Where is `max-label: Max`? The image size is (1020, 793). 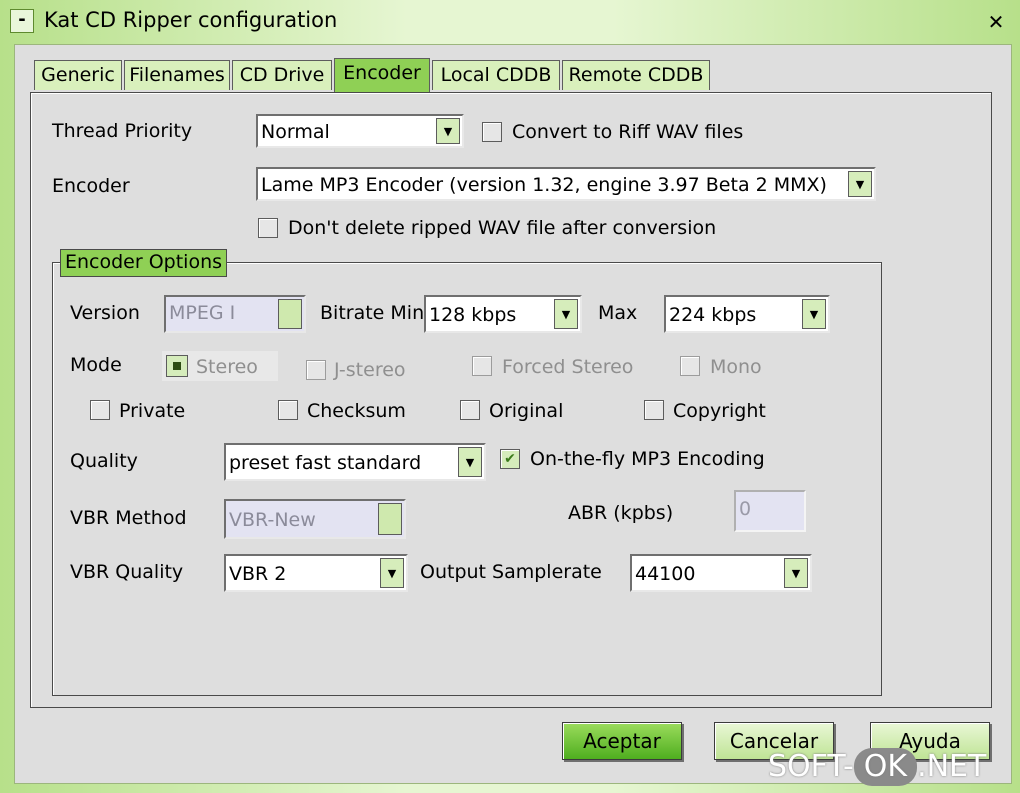 max-label: Max is located at coordinates (618, 313).